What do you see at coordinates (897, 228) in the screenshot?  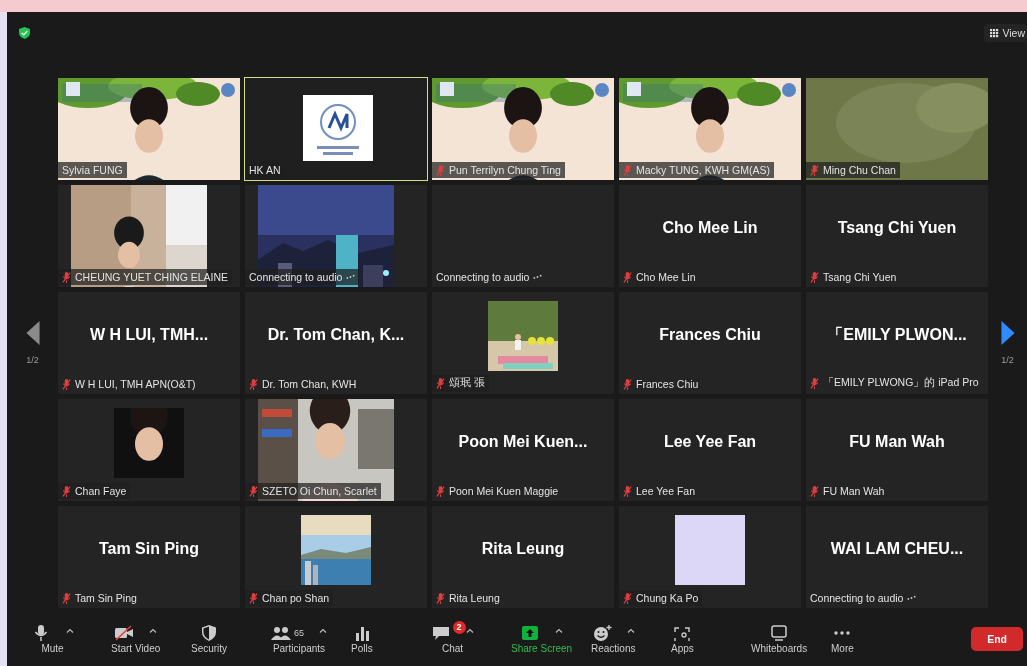 I see `participant-name: Tsang Chi Yuen` at bounding box center [897, 228].